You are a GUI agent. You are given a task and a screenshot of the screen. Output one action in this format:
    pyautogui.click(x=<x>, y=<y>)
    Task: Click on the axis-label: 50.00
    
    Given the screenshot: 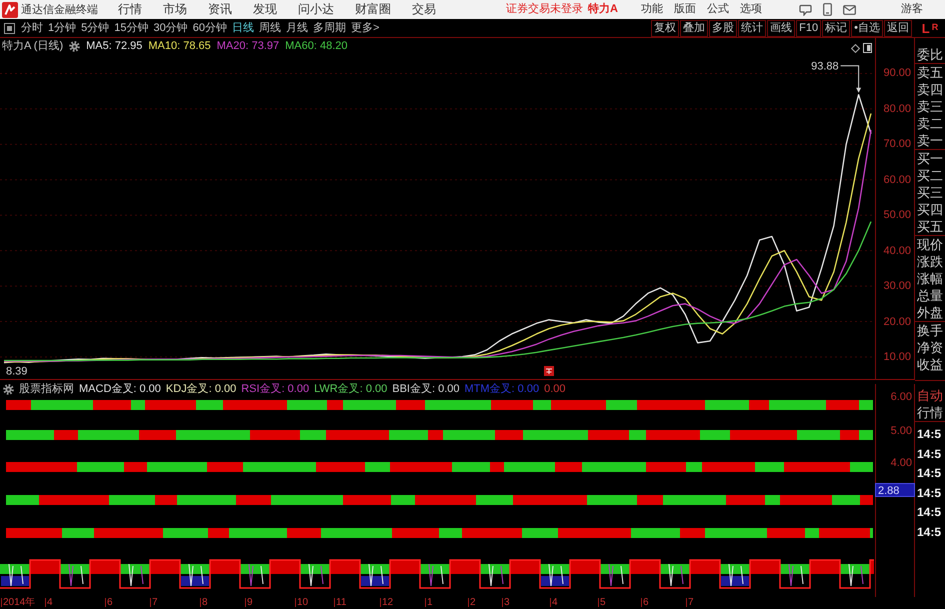 What is the action you would take?
    pyautogui.click(x=897, y=215)
    